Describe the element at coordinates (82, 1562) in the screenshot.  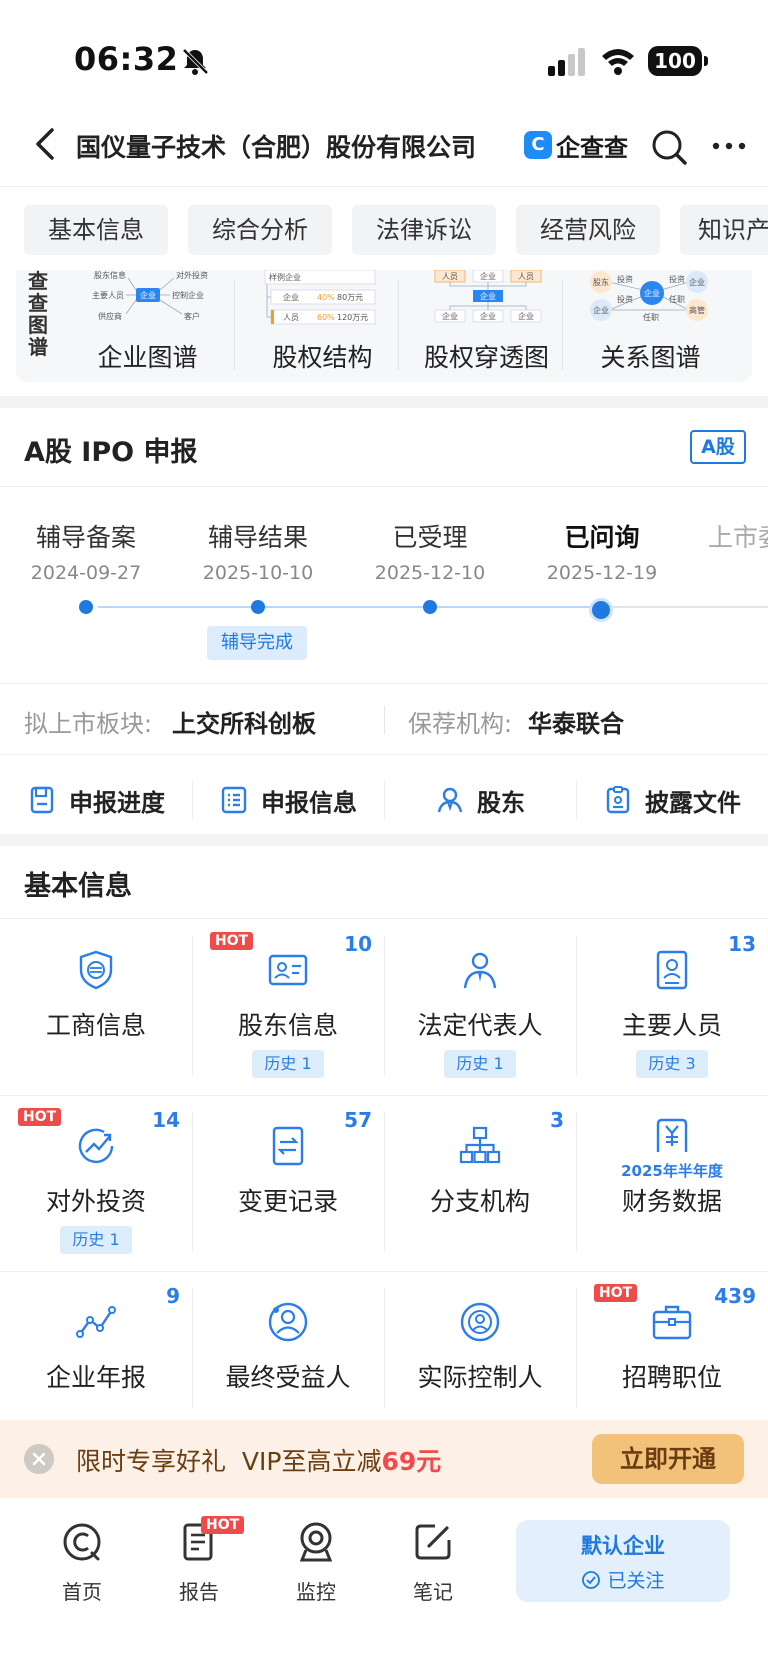
I see `nav-home: 首页` at that location.